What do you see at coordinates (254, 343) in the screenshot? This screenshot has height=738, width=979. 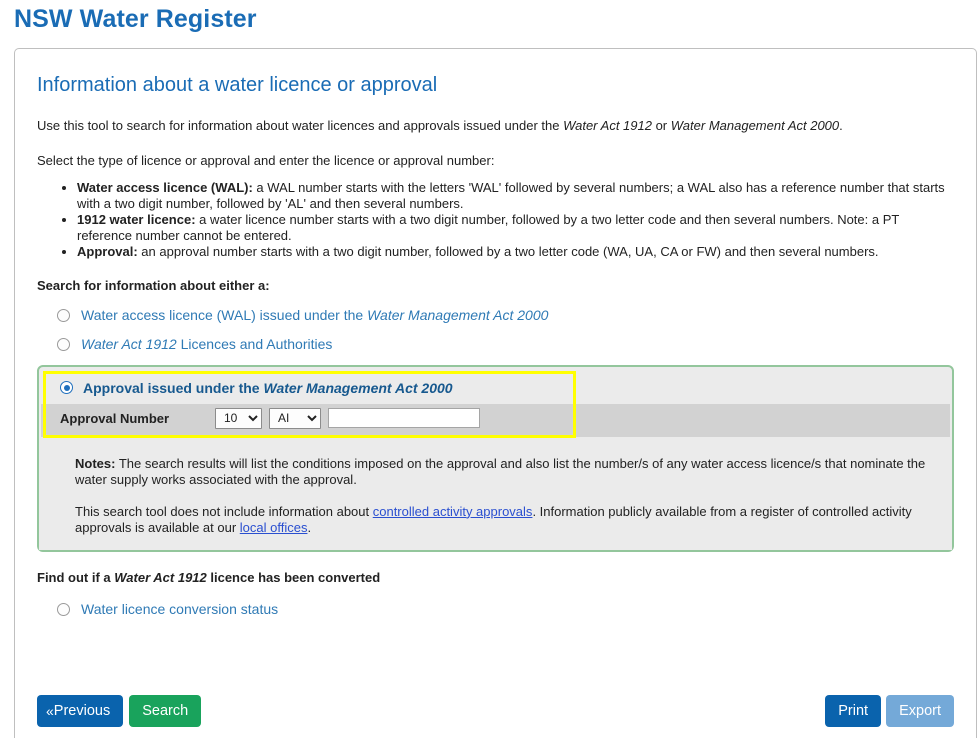 I see `radio-label-act1912-suffix: Licences and Authorities` at bounding box center [254, 343].